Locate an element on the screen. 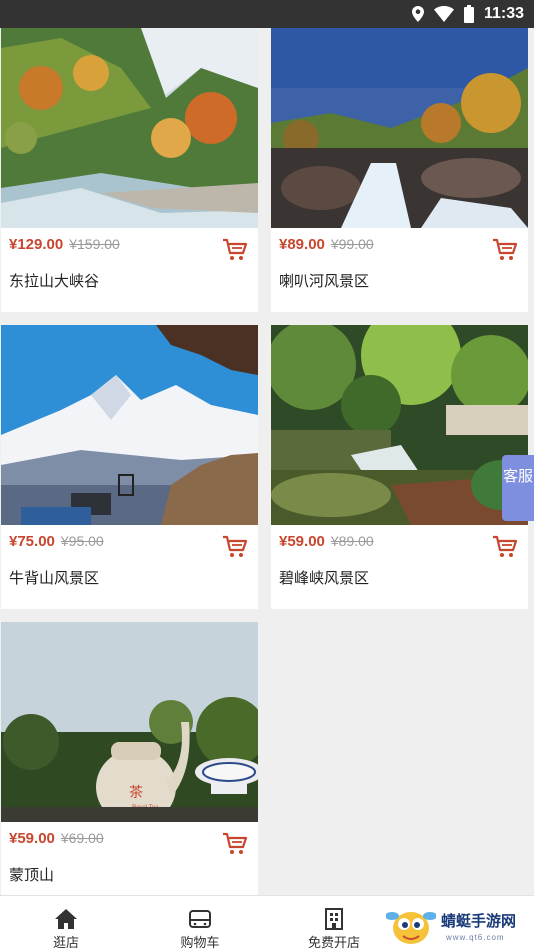 The height and width of the screenshot is (949, 534). price-row: ¥89.00 ¥99.00 is located at coordinates (326, 247).